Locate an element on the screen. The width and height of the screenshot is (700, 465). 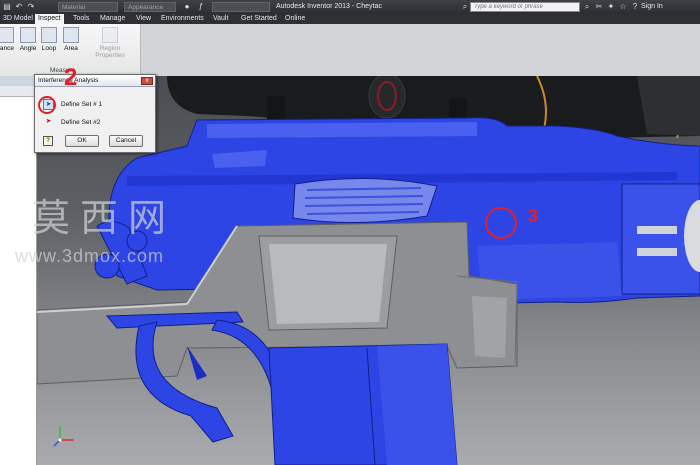
loop-icon is located at coordinates (49, 35).